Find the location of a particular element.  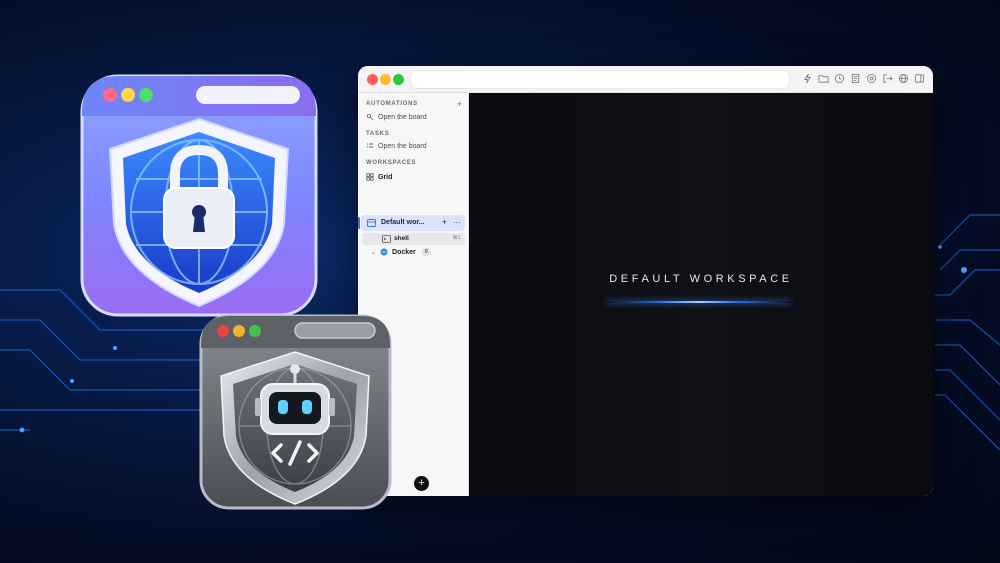

default-workspace-item: Default wor... + ··· is located at coordinates (411, 223).